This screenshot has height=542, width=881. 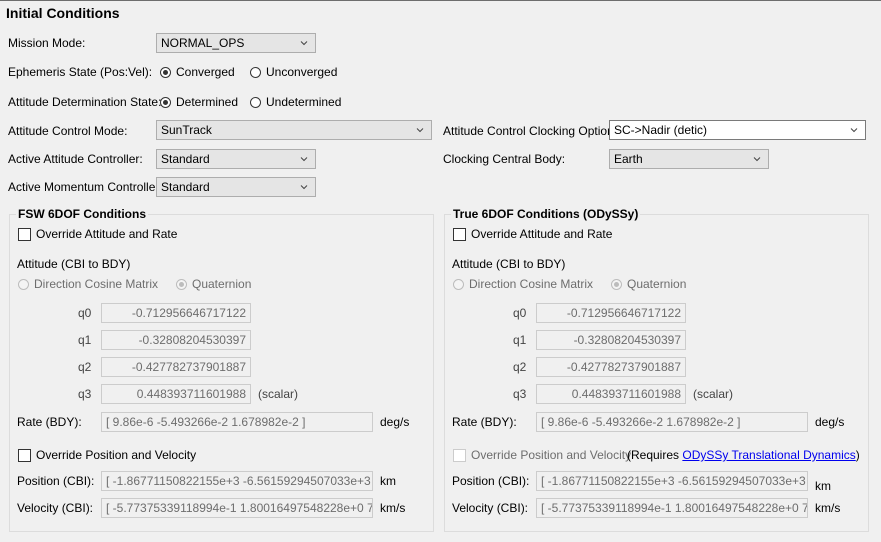 I want to click on fsw-rate-label: Rate (BDY):, so click(x=49, y=422).